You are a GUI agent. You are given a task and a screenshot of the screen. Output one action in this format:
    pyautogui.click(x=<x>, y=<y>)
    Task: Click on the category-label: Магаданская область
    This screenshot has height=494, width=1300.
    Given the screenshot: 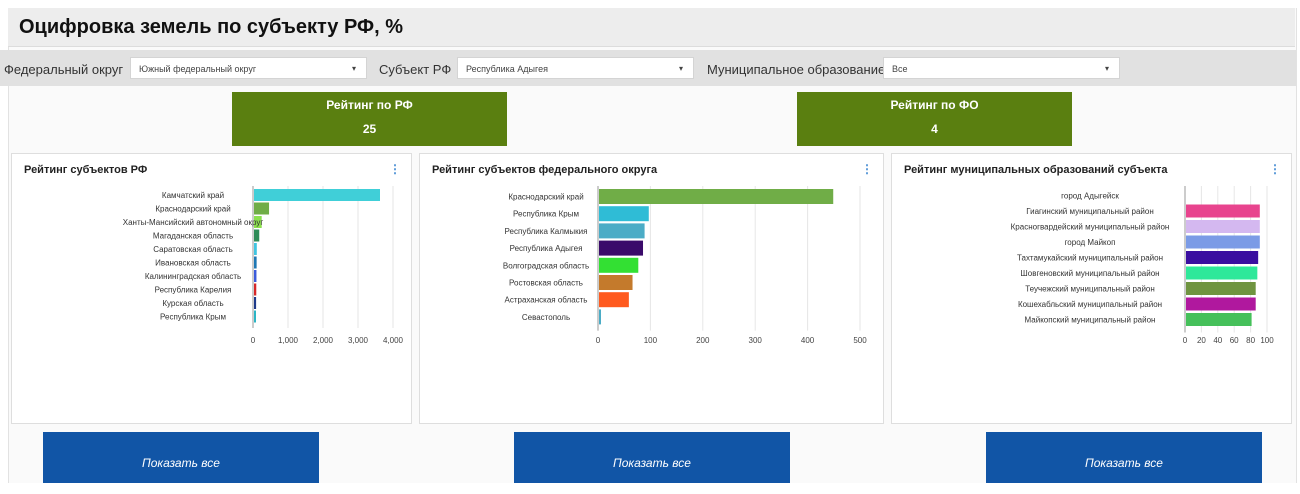 What is the action you would take?
    pyautogui.click(x=193, y=236)
    